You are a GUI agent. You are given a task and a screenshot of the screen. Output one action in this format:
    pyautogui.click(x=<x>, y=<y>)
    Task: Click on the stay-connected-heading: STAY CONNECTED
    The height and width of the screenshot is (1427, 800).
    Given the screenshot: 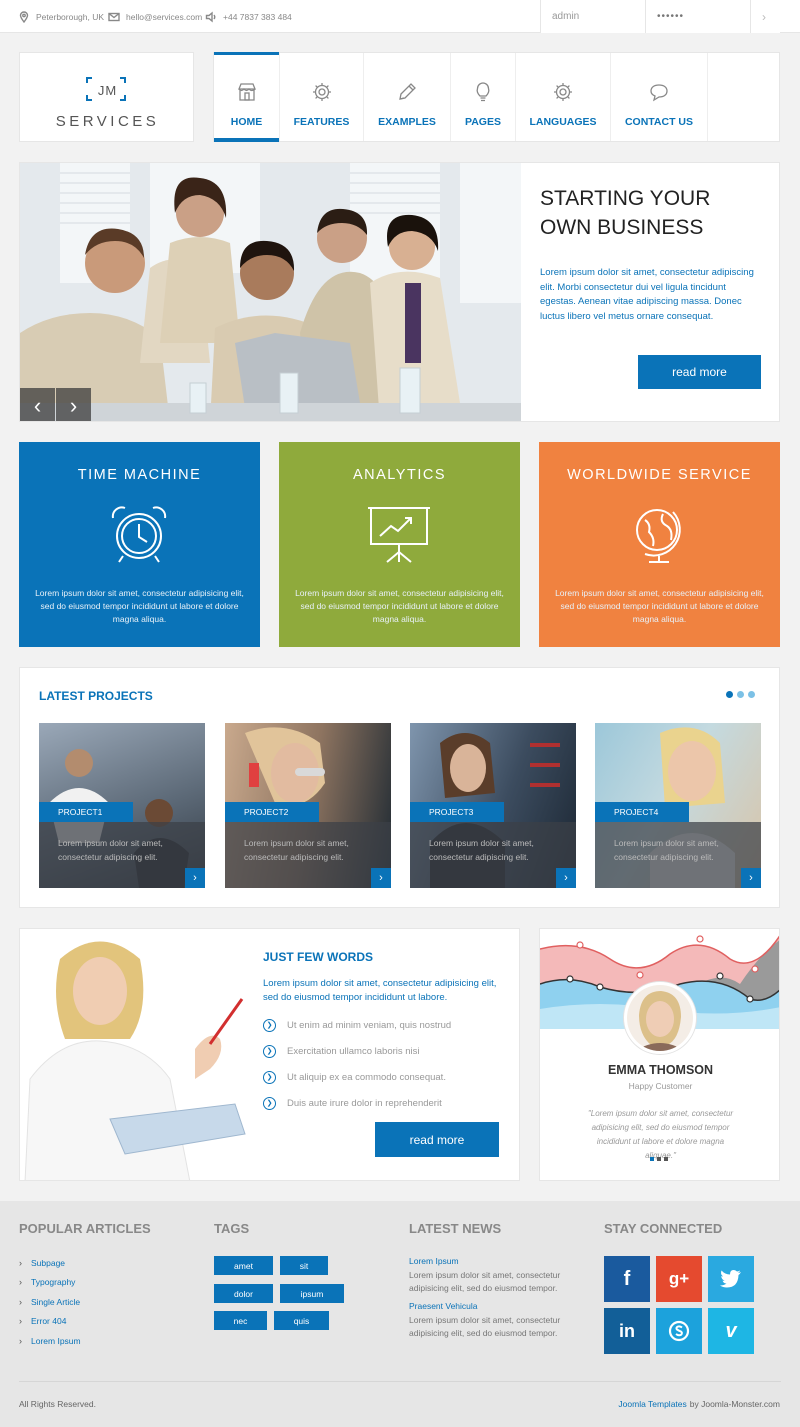 What is the action you would take?
    pyautogui.click(x=663, y=1228)
    